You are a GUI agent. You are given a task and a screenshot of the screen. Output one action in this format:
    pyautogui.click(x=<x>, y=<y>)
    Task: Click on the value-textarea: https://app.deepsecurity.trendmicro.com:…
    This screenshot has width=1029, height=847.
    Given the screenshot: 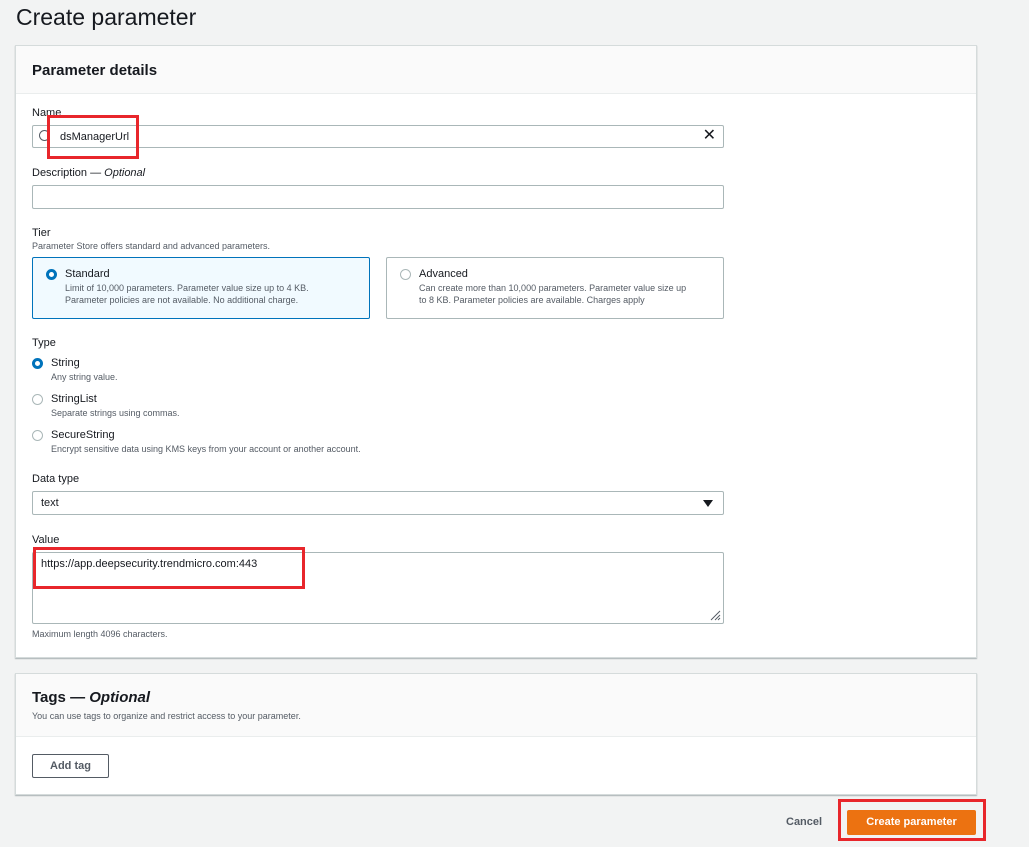 What is the action you would take?
    pyautogui.click(x=378, y=588)
    